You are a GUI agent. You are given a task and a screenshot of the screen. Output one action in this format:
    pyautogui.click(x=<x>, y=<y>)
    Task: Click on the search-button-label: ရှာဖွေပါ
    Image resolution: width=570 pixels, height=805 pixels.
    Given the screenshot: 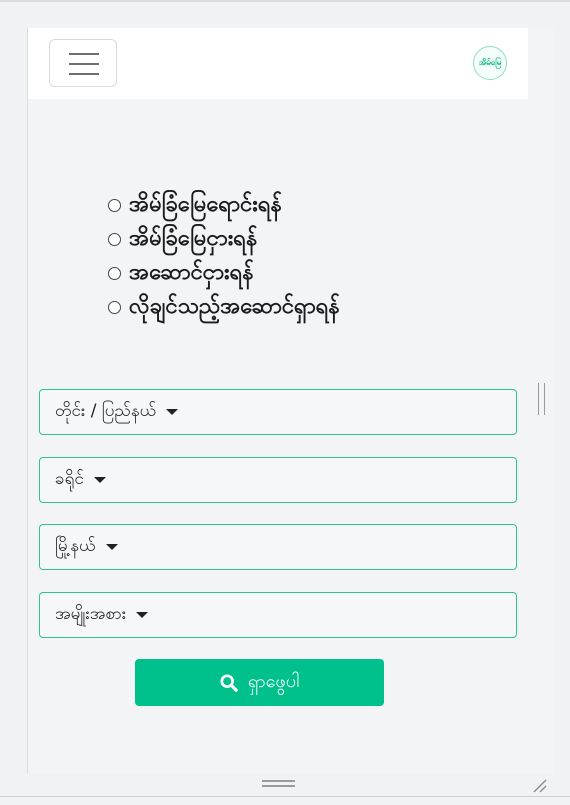 What is the action you would take?
    pyautogui.click(x=273, y=681)
    